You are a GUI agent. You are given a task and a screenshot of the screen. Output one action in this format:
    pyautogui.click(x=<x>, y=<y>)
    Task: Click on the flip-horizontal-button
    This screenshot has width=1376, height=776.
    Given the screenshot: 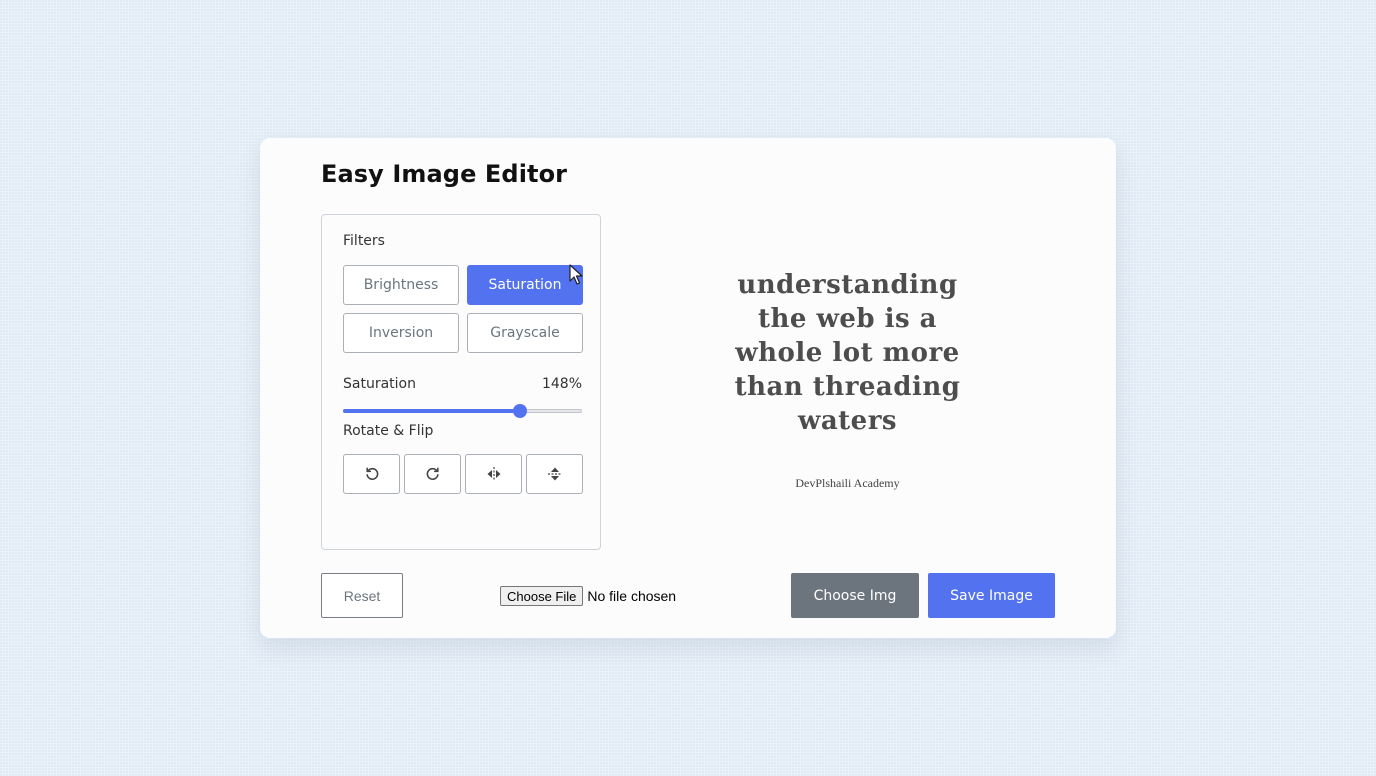 What is the action you would take?
    pyautogui.click(x=493, y=474)
    